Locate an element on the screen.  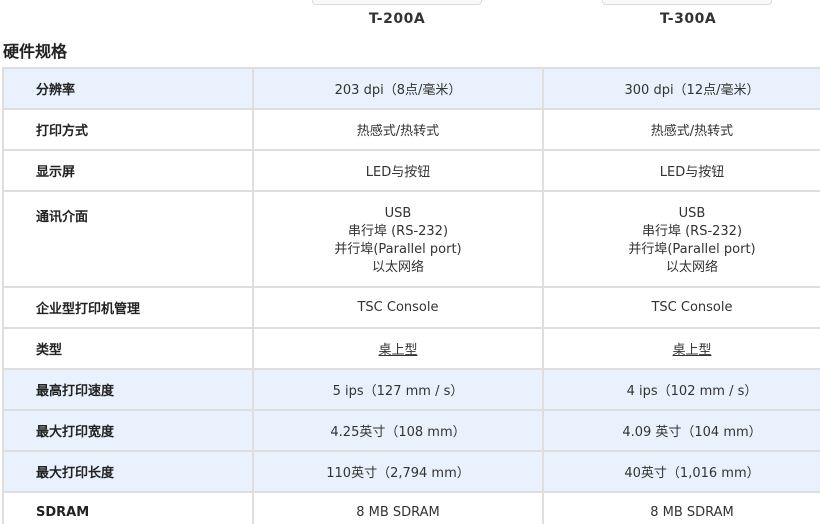
spec-value-model-2: 热感式/热转式 is located at coordinates (681, 129).